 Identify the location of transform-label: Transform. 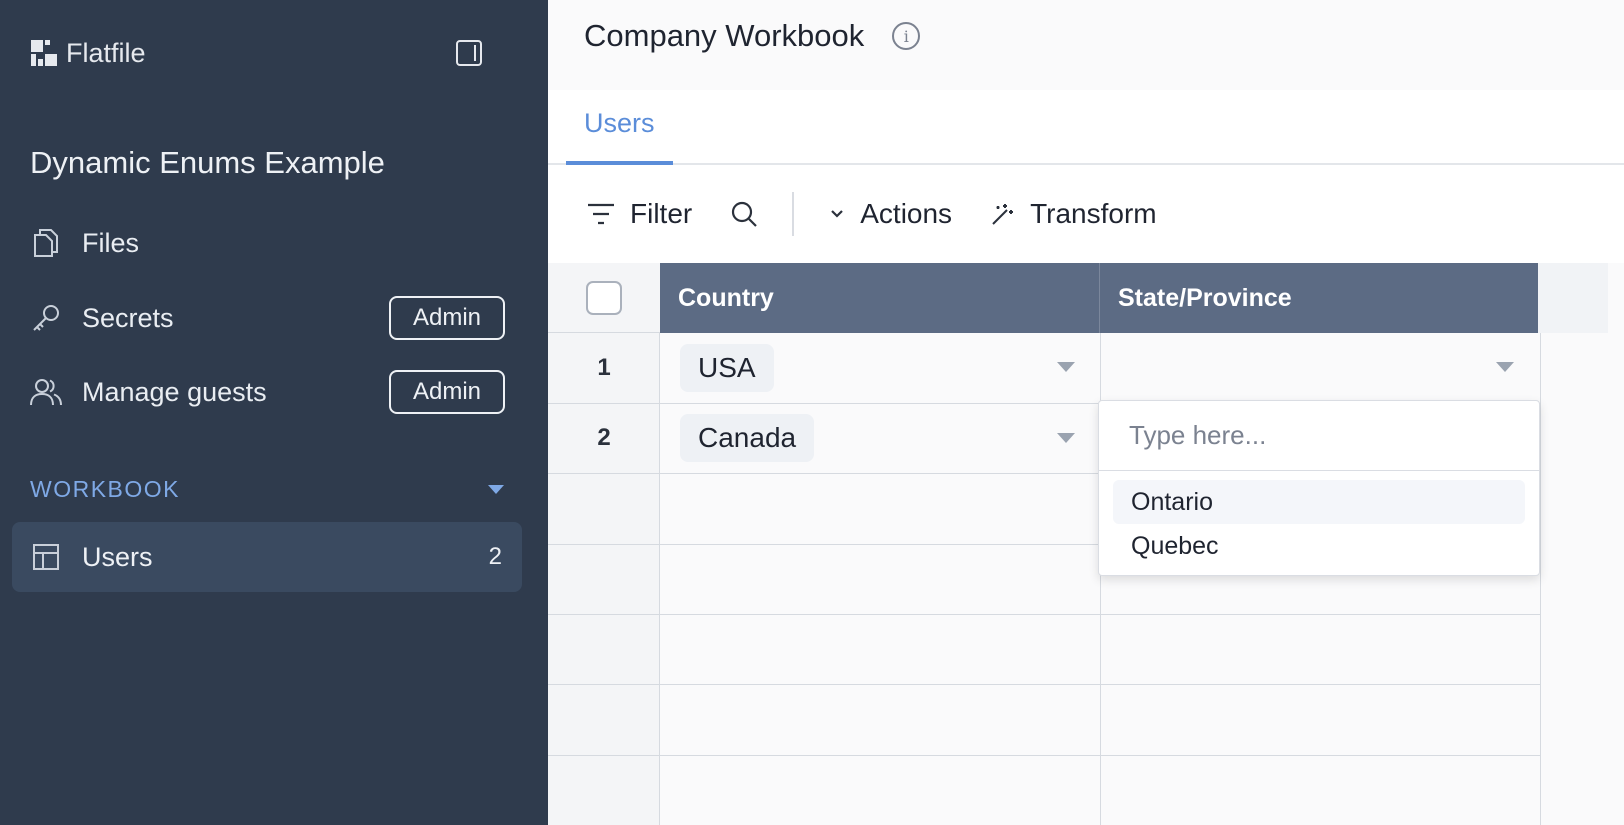
(1093, 213).